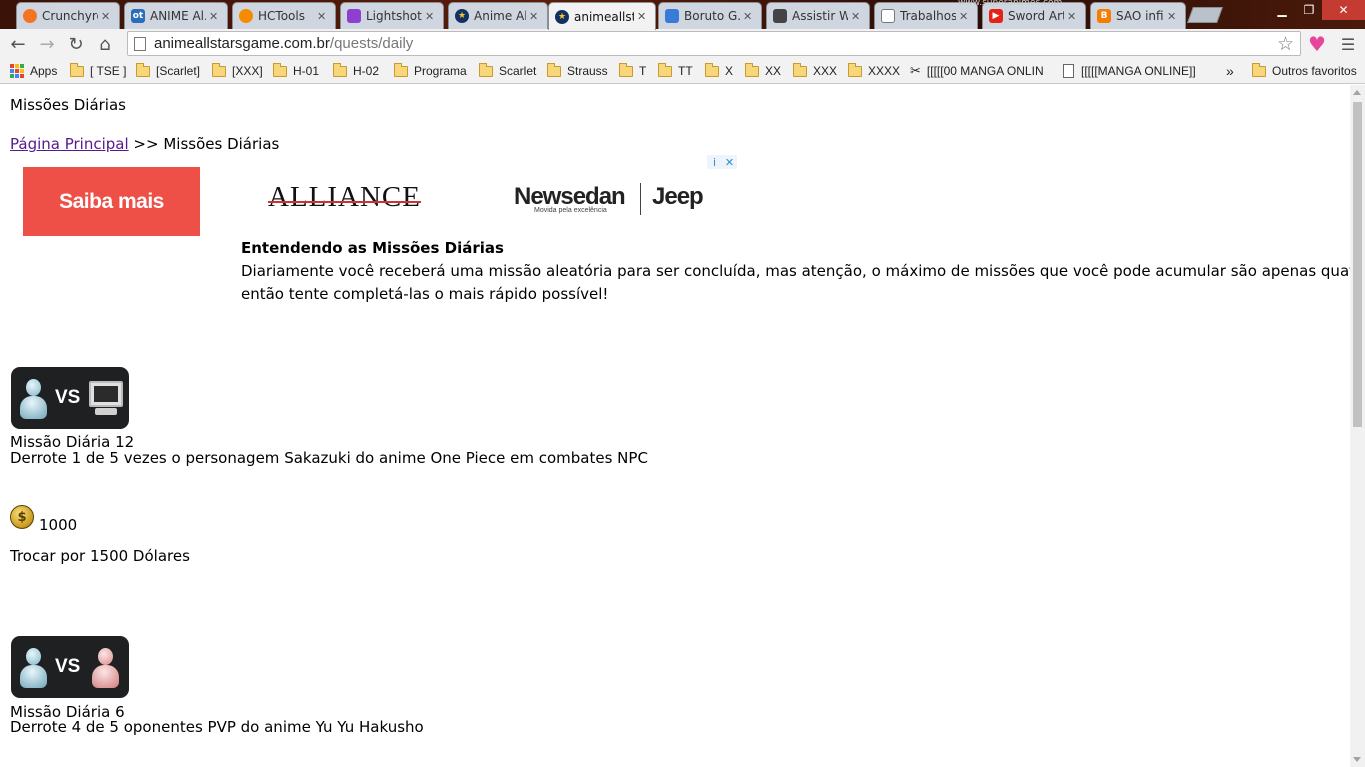 The width and height of the screenshot is (1365, 767). Describe the element at coordinates (729, 162) in the screenshot. I see `ad-close-icon: ✕` at that location.